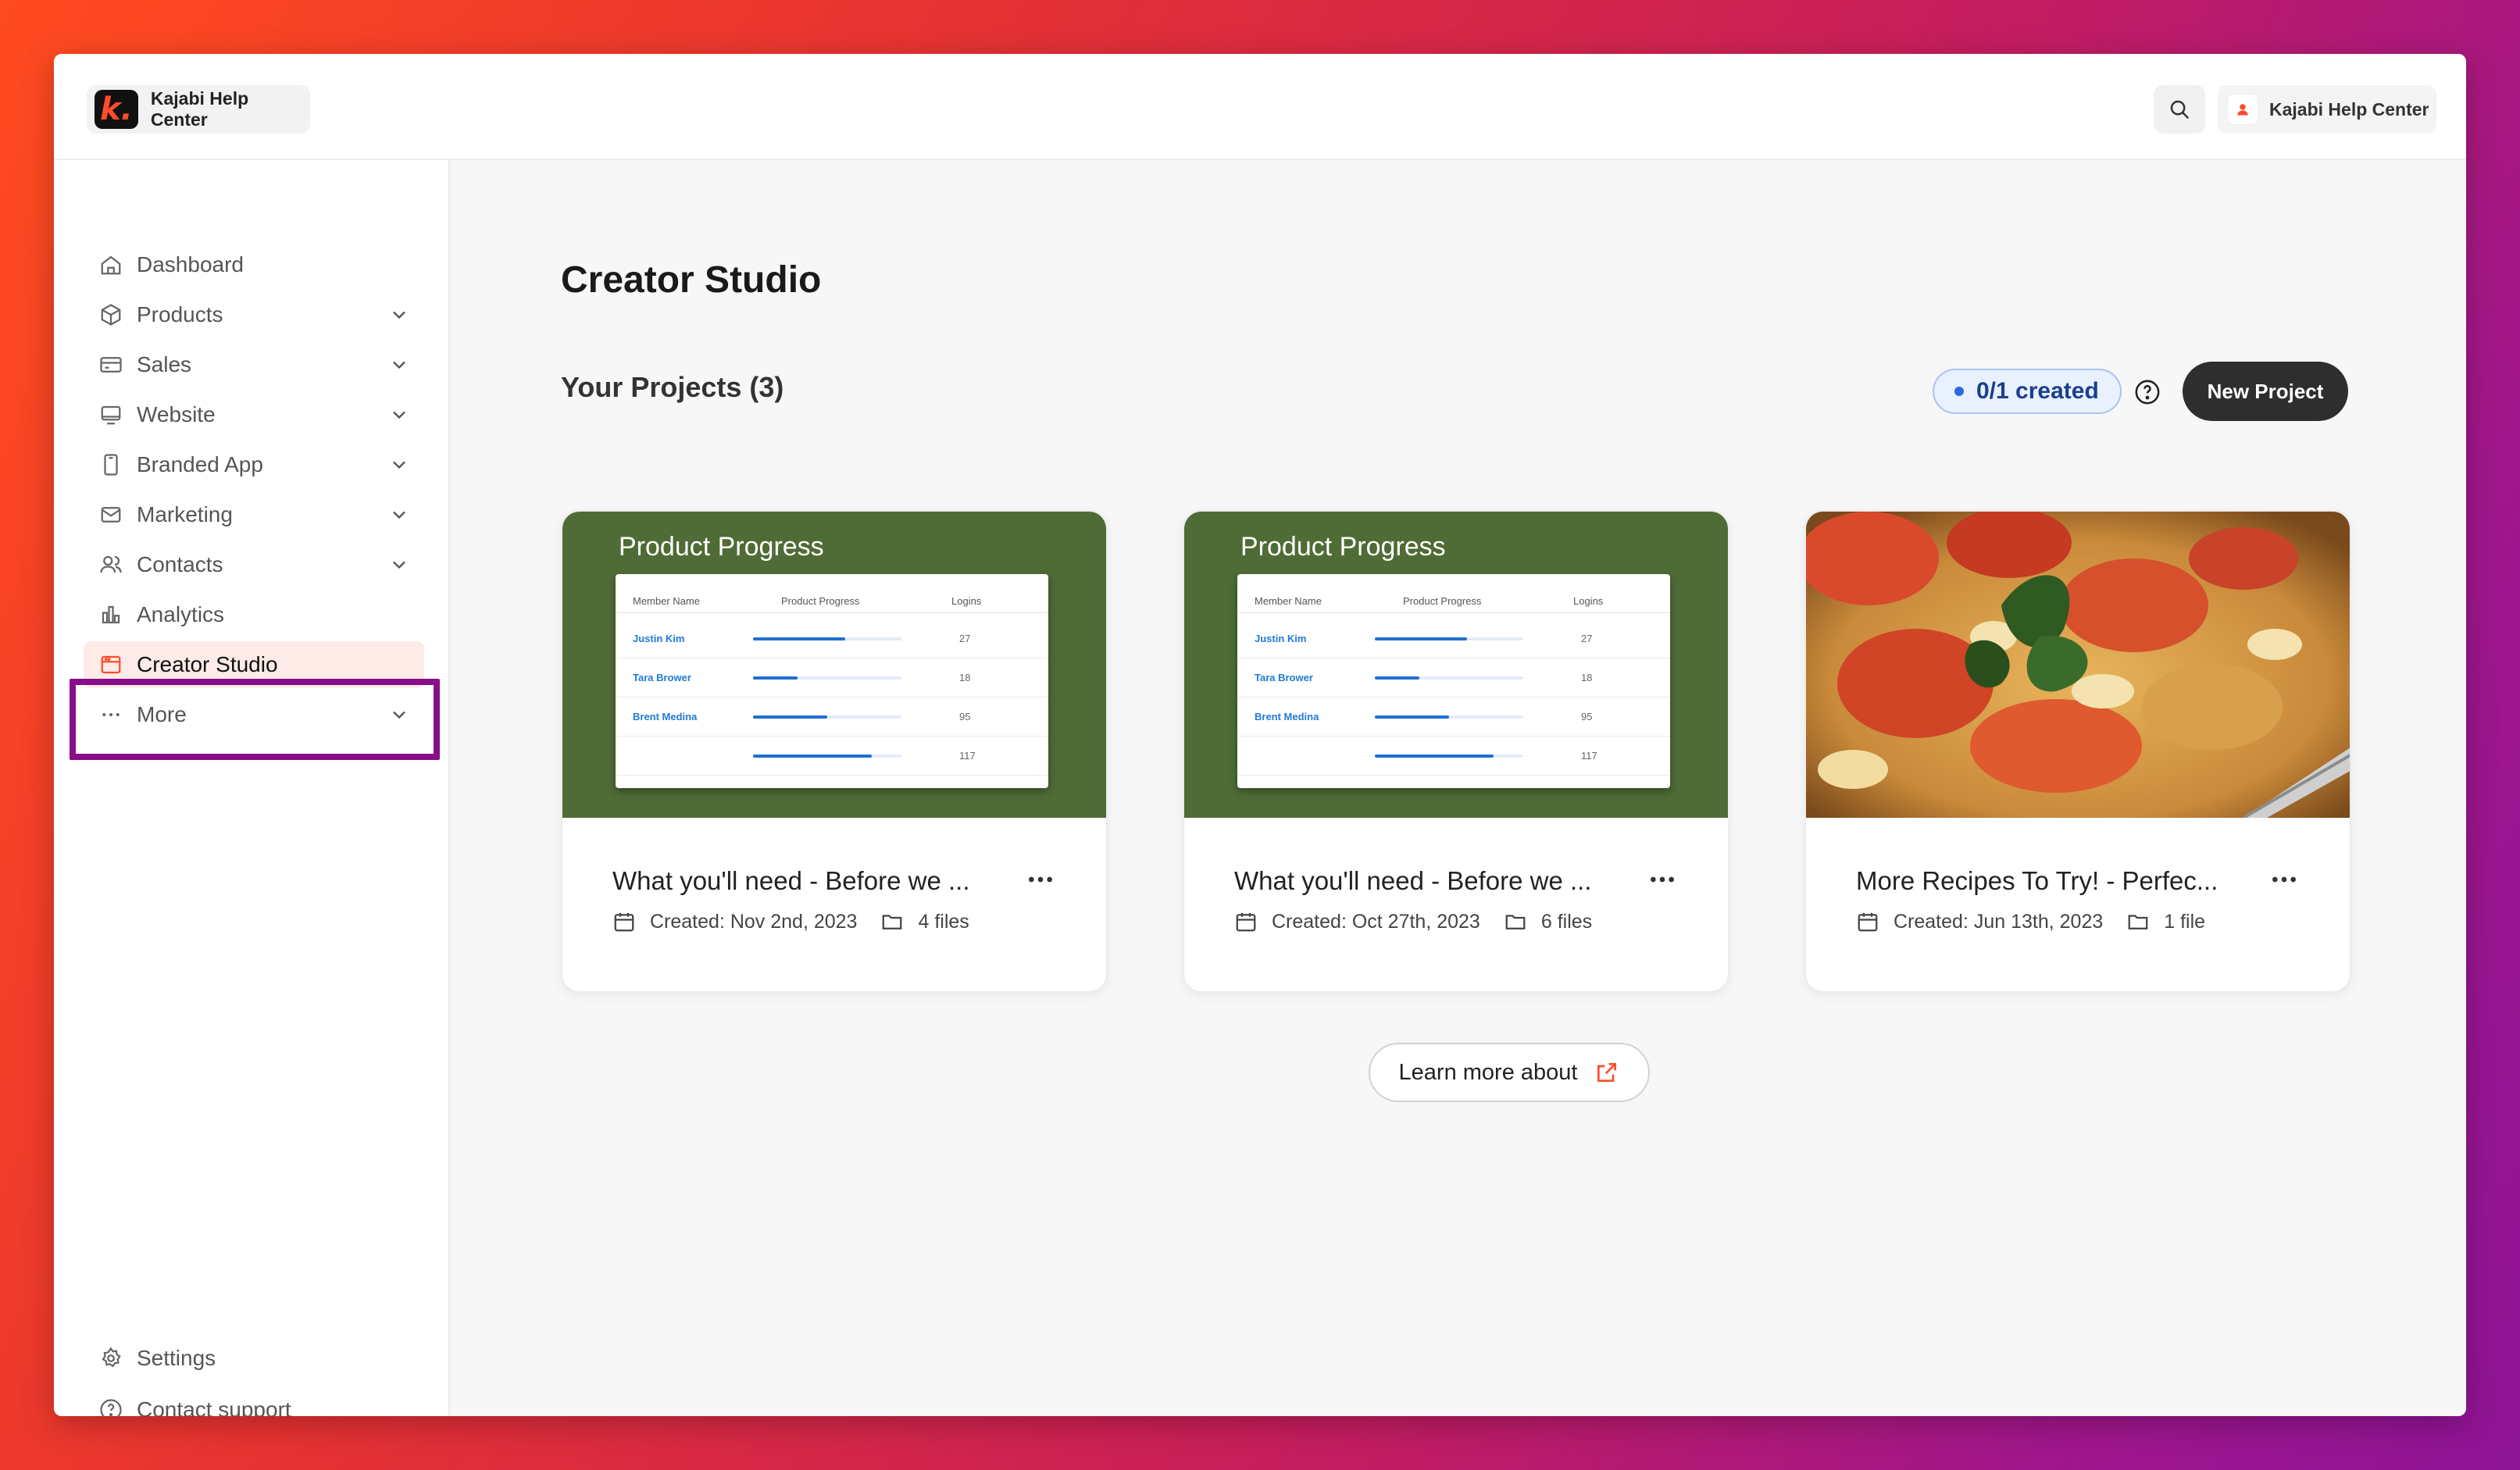 This screenshot has height=1470, width=2520. What do you see at coordinates (2349, 109) in the screenshot?
I see `account-name: Kajabi Help Center` at bounding box center [2349, 109].